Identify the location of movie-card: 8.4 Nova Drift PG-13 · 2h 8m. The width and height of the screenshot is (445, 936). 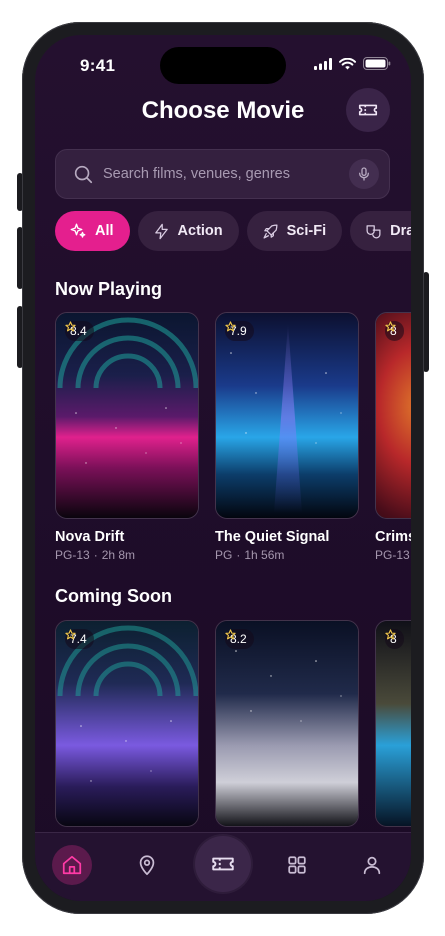
(127, 437).